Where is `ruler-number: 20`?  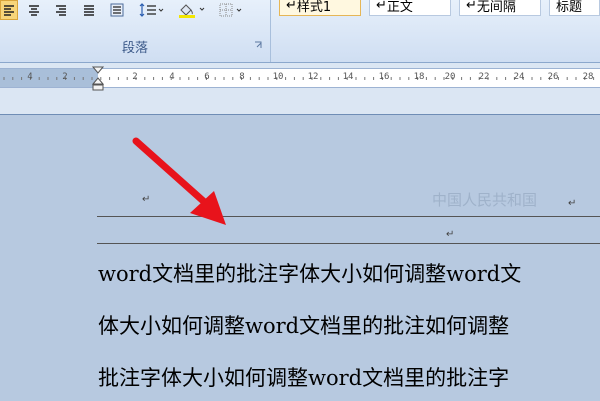
ruler-number: 20 is located at coordinates (450, 77).